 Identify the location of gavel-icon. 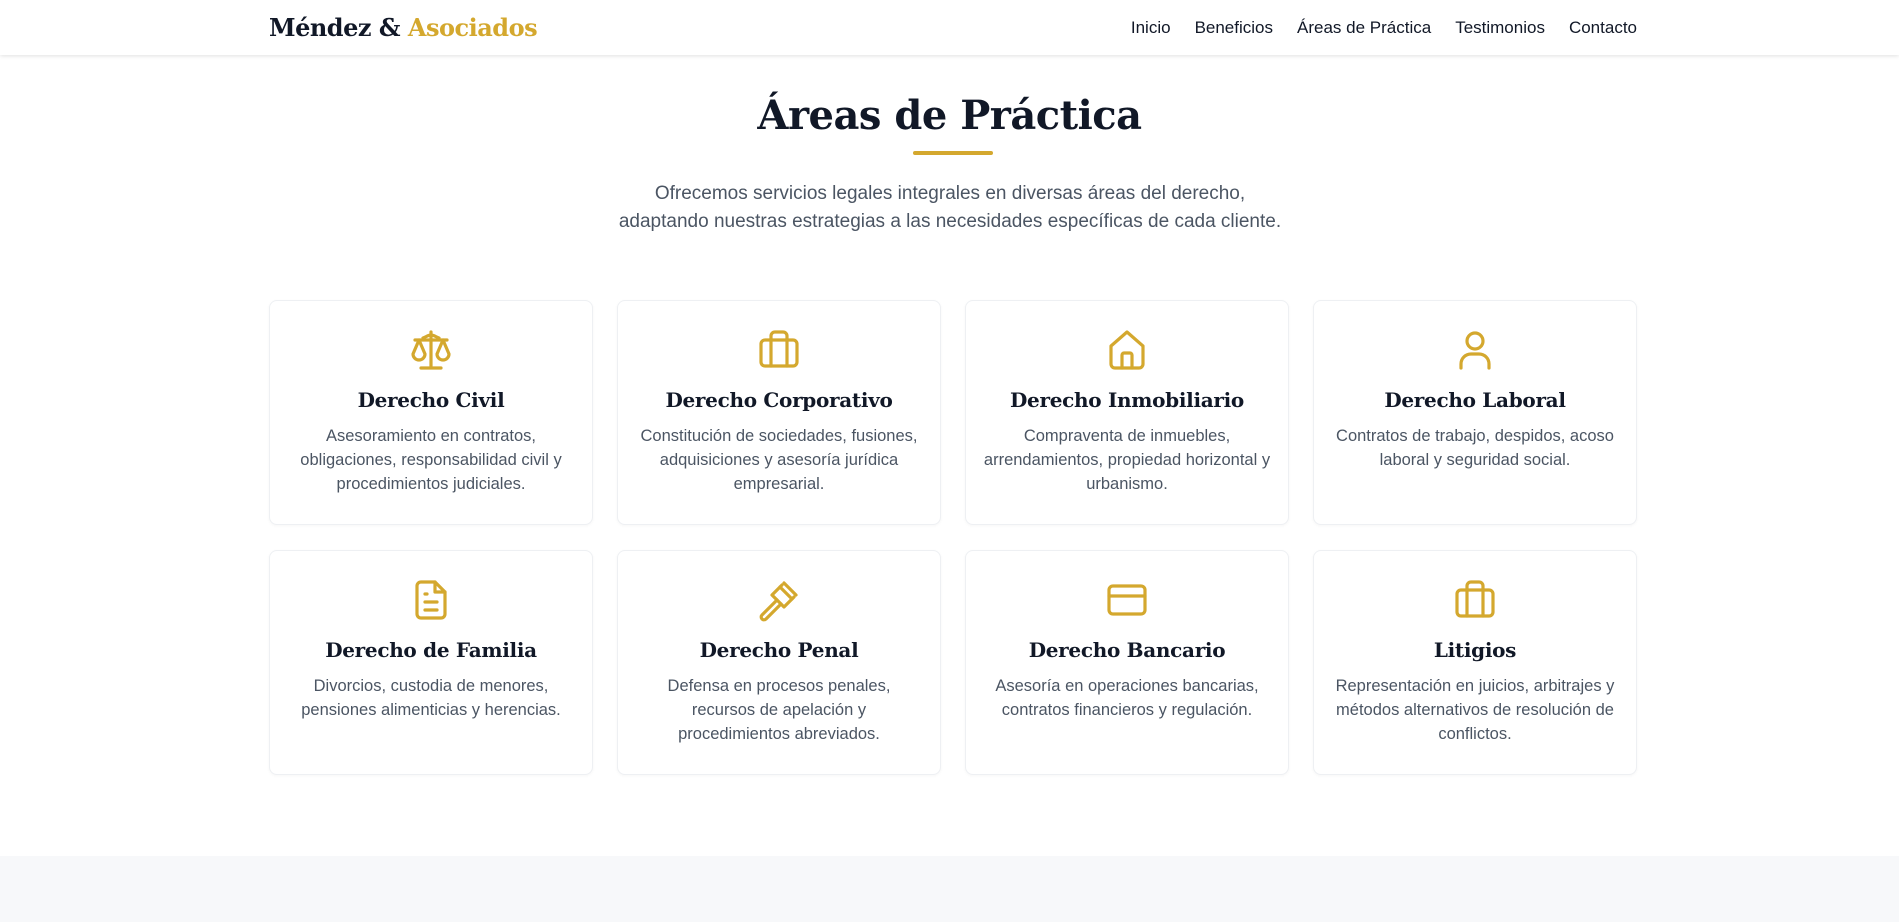
(779, 600).